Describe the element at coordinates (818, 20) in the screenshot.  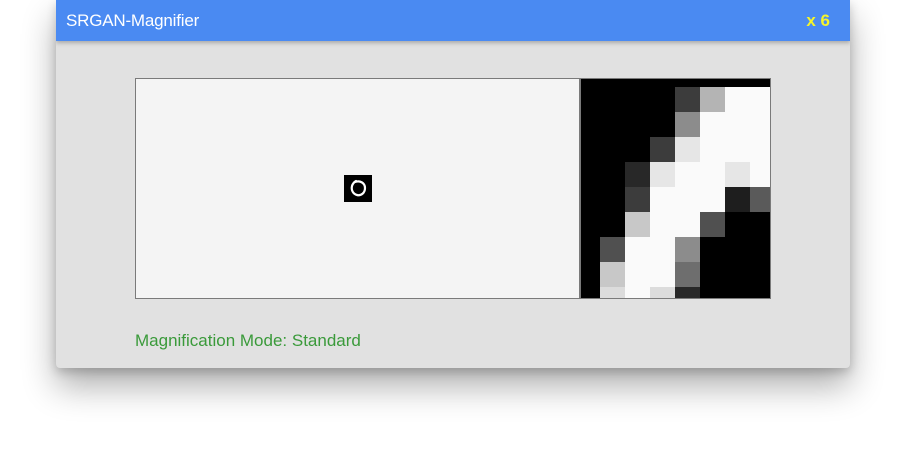
I see `zoom-level-indicator: x 6` at that location.